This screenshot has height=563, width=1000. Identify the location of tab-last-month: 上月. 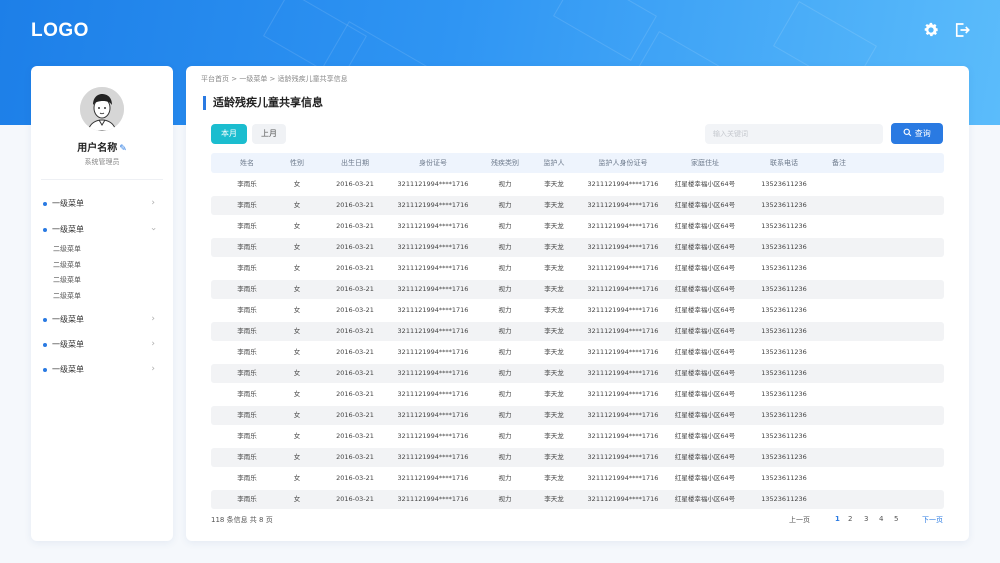
(269, 134).